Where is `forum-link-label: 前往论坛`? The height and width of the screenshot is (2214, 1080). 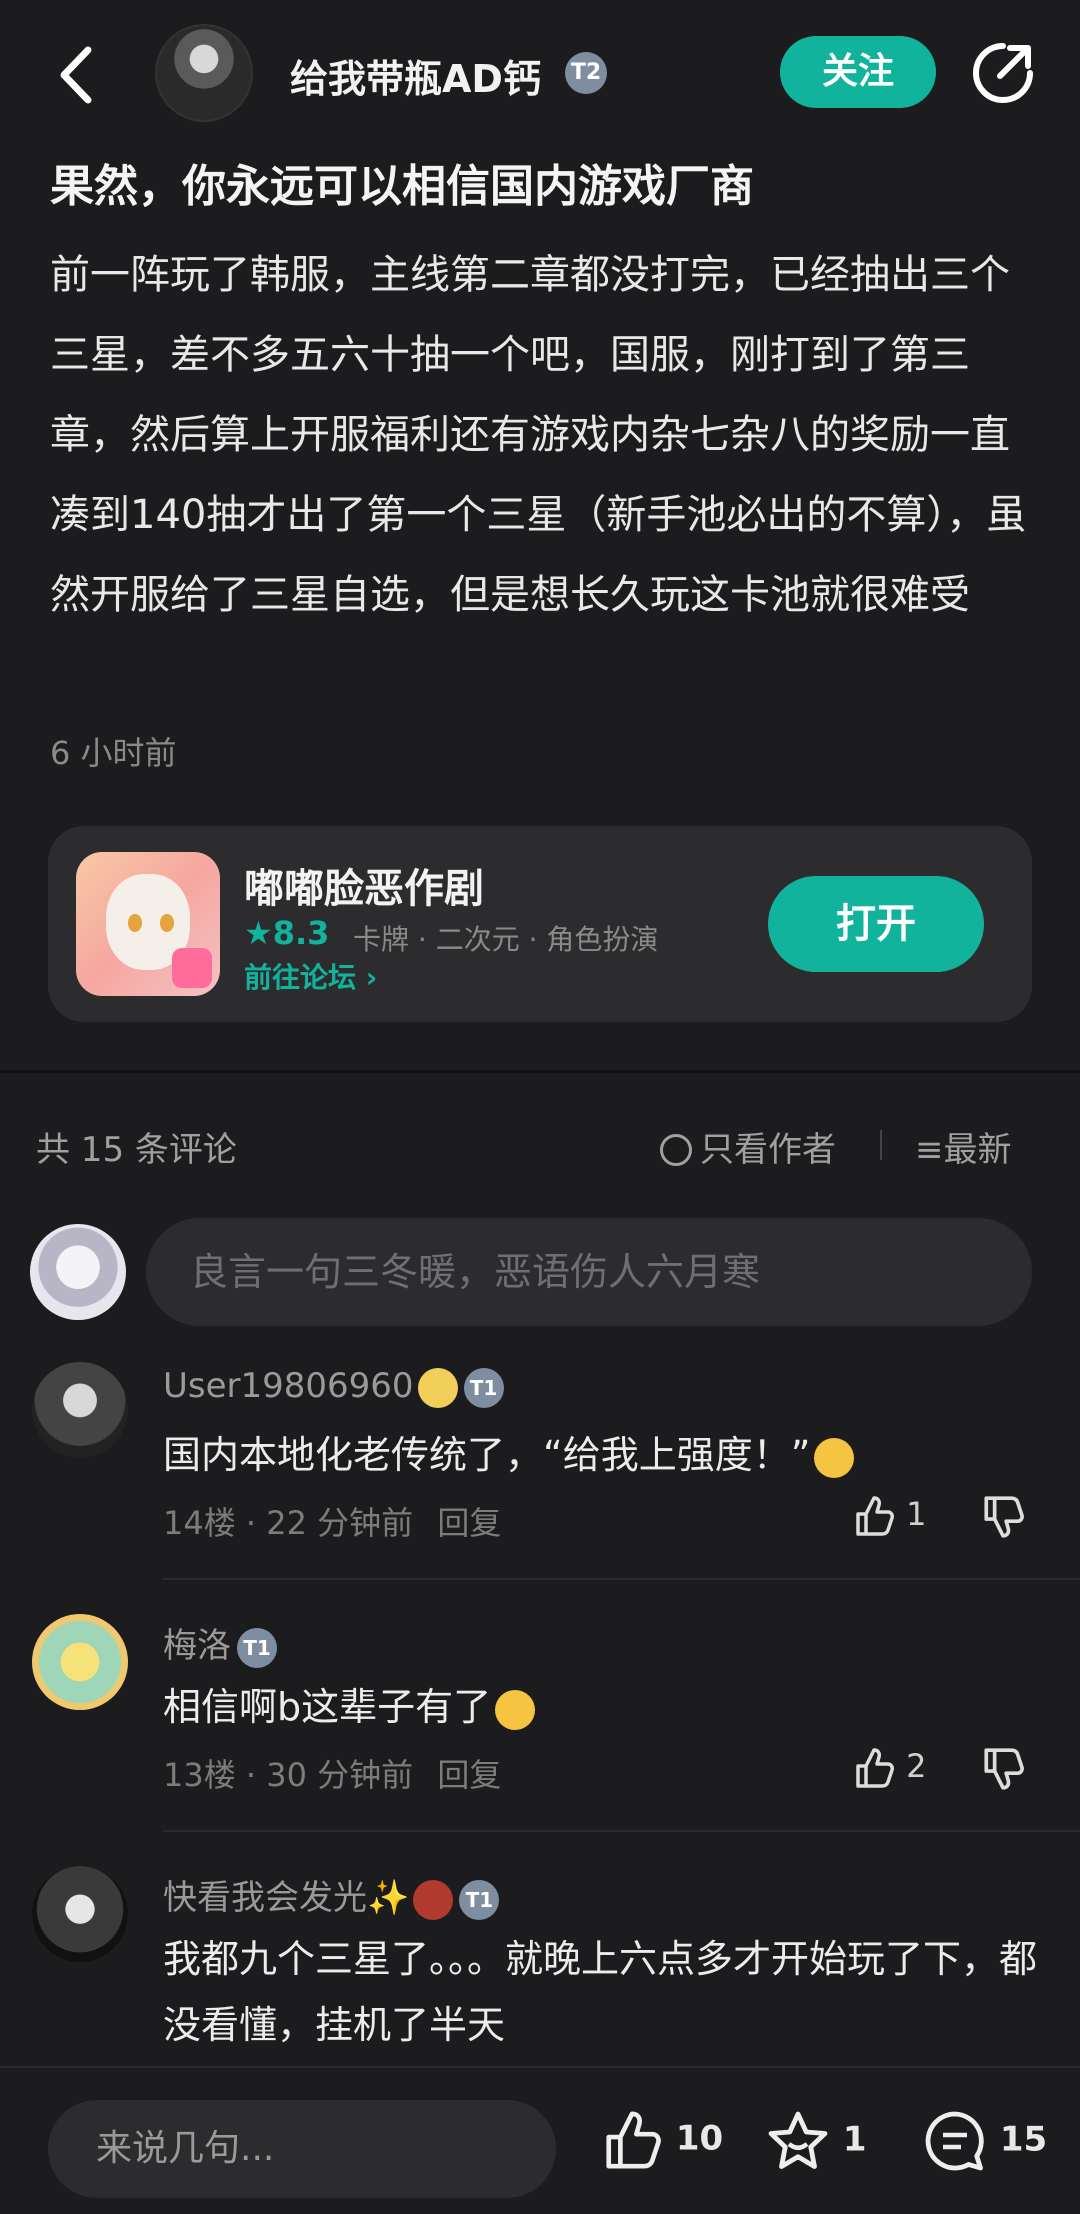
forum-link-label: 前往论坛 is located at coordinates (300, 977).